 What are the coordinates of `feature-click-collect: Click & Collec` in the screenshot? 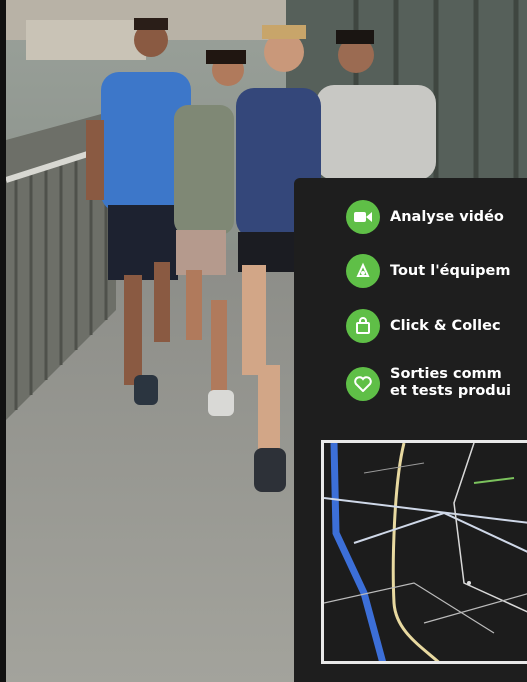 It's located at (445, 326).